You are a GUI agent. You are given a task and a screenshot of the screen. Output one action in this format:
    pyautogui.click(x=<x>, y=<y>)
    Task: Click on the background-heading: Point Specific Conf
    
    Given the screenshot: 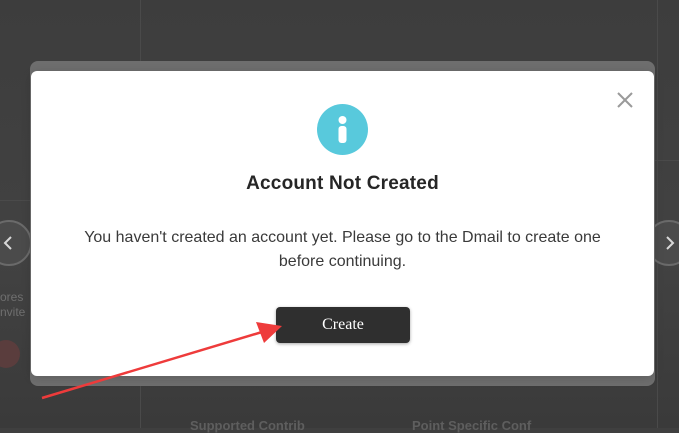 What is the action you would take?
    pyautogui.click(x=472, y=425)
    